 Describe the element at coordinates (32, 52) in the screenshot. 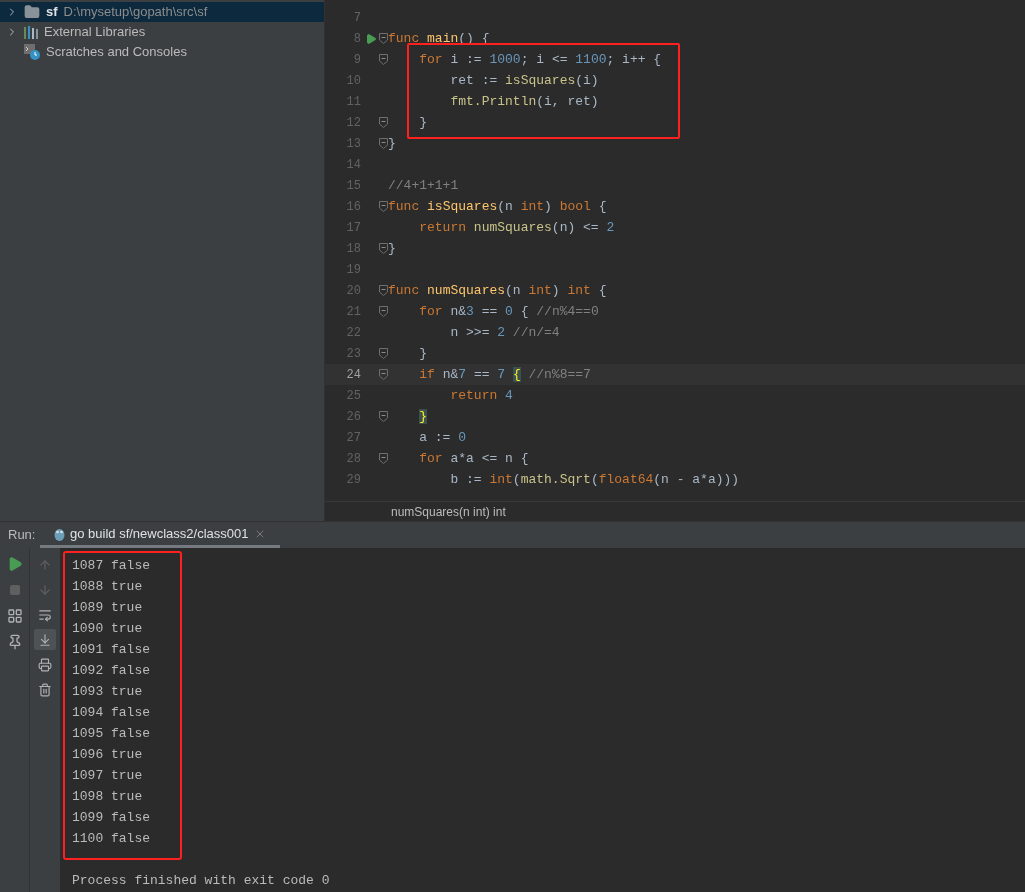

I see `scratch-console-icon` at that location.